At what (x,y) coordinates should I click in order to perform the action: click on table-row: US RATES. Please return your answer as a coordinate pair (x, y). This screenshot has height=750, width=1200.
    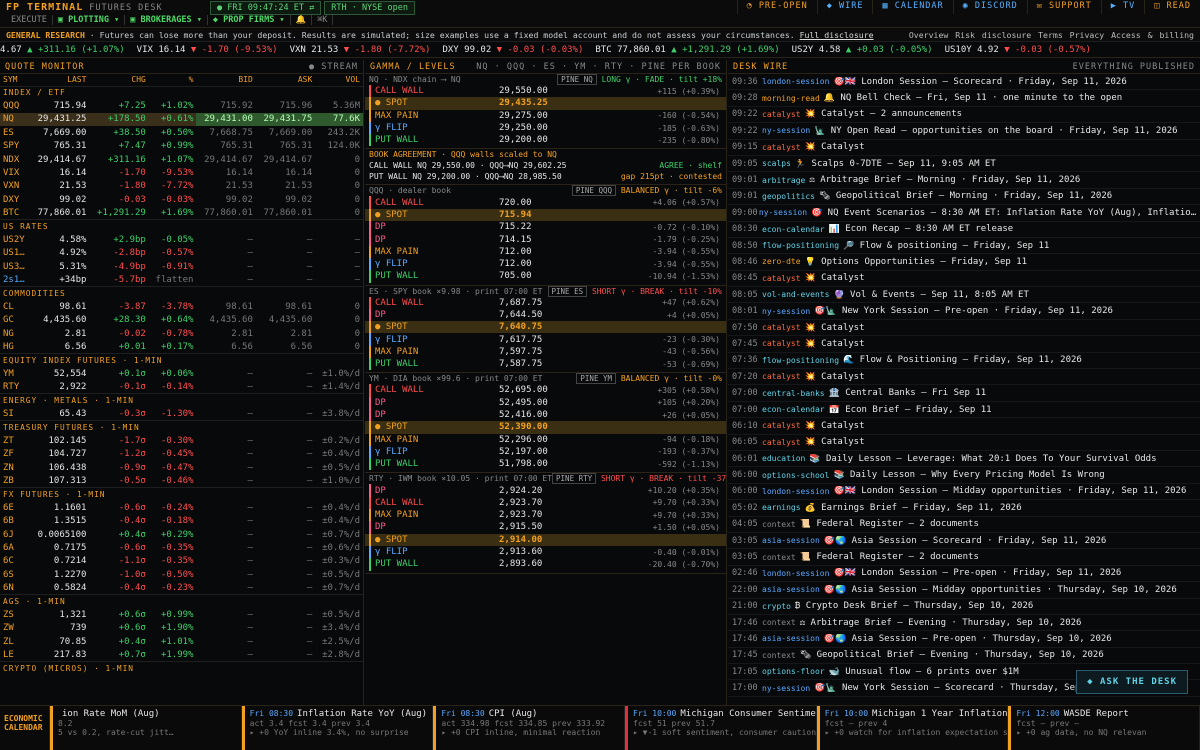
    Looking at the image, I should click on (181, 226).